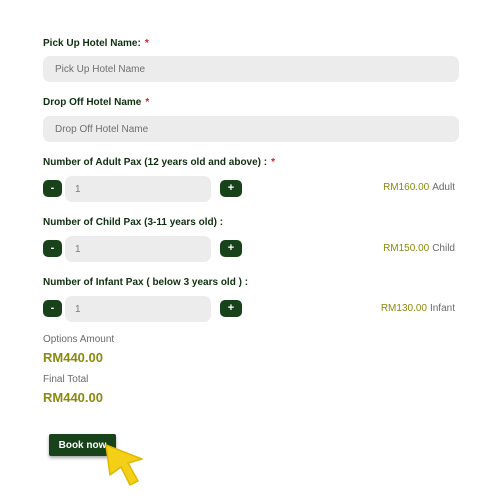  I want to click on infant-price-unit: Infant, so click(442, 308).